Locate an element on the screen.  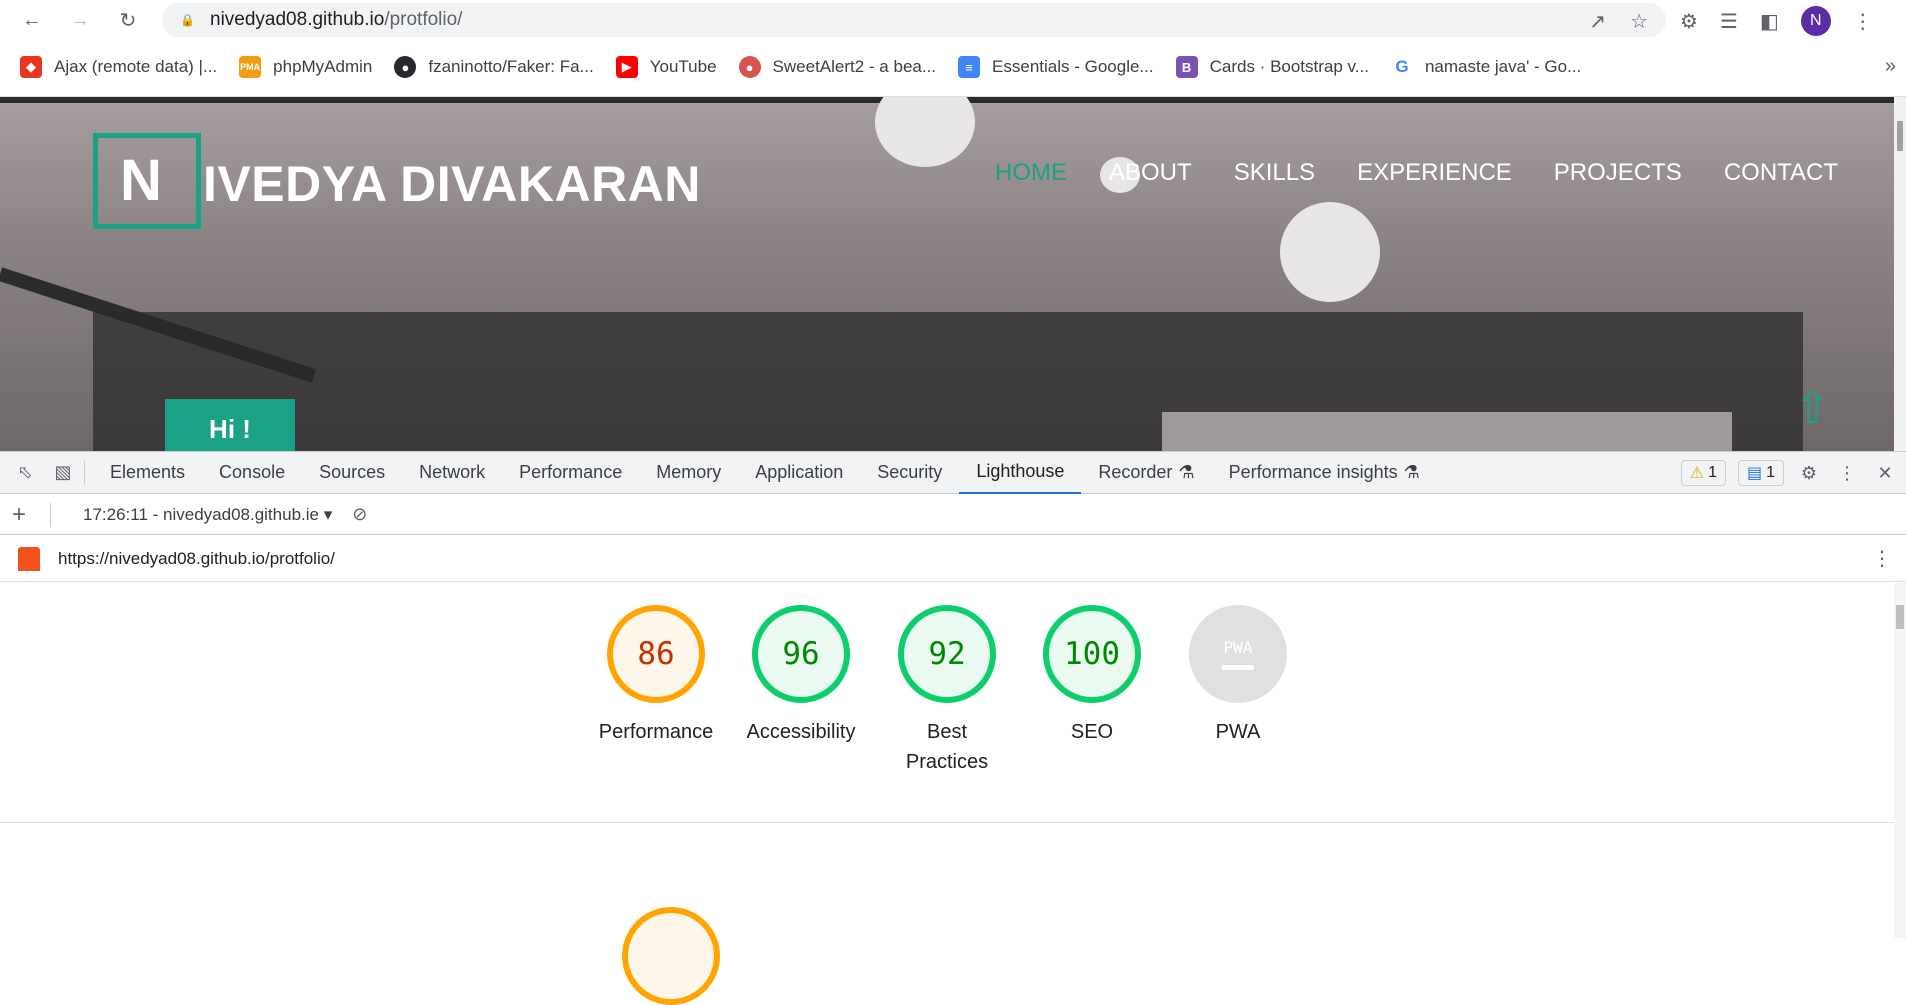
pwa-badge-icon: PWA is located at coordinates (1238, 654).